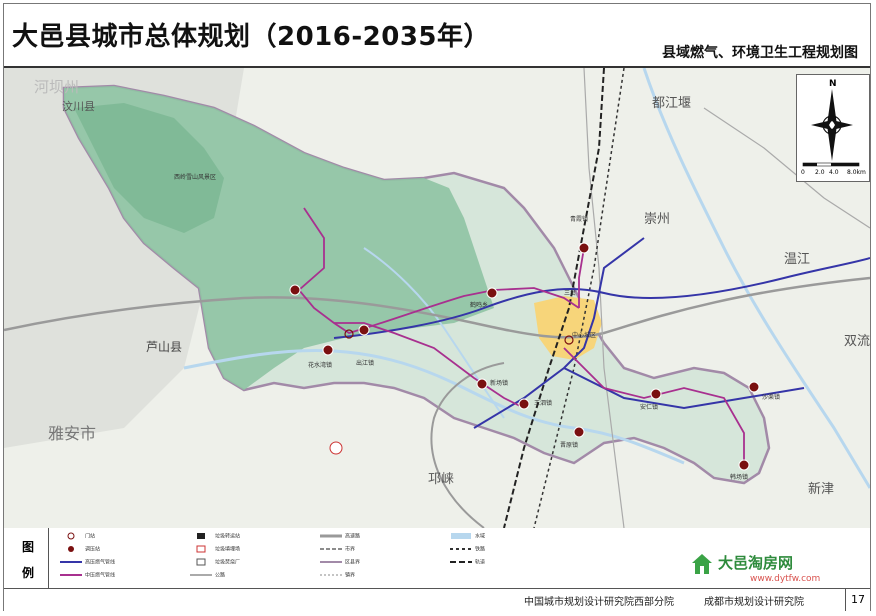  What do you see at coordinates (57, 87) in the screenshot?
I see `label-wenchuan-region: 河坝州` at bounding box center [57, 87].